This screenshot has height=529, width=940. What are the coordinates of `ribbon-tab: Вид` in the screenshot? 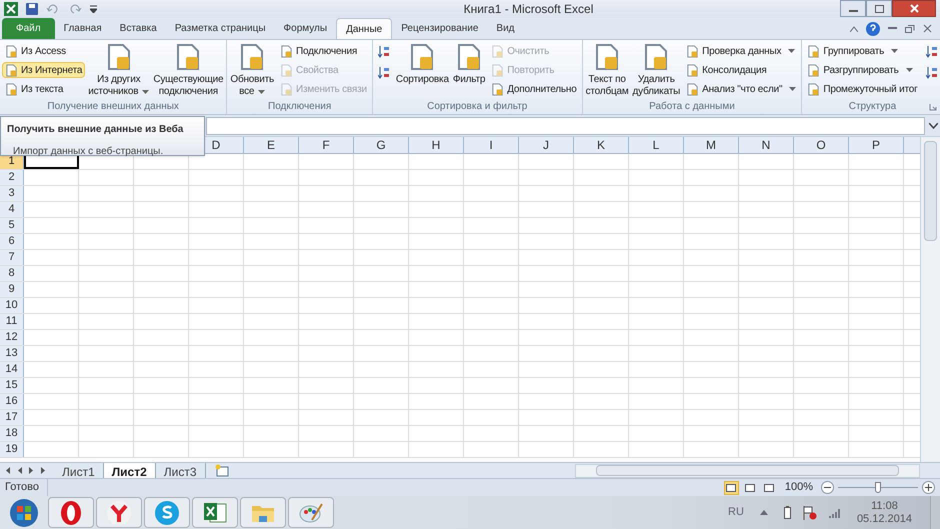 It's located at (505, 28).